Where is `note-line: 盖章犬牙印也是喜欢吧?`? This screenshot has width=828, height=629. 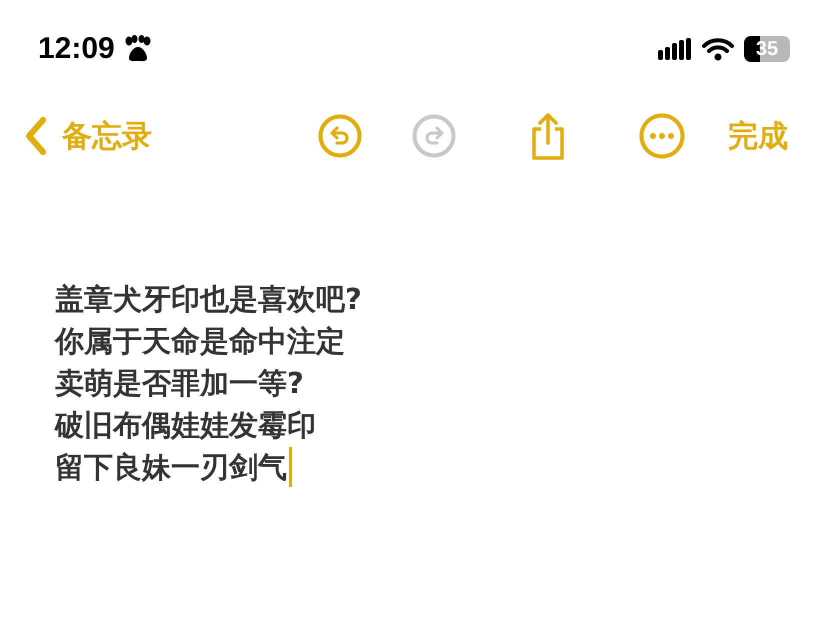 note-line: 盖章犬牙印也是喜欢吧? is located at coordinates (208, 299).